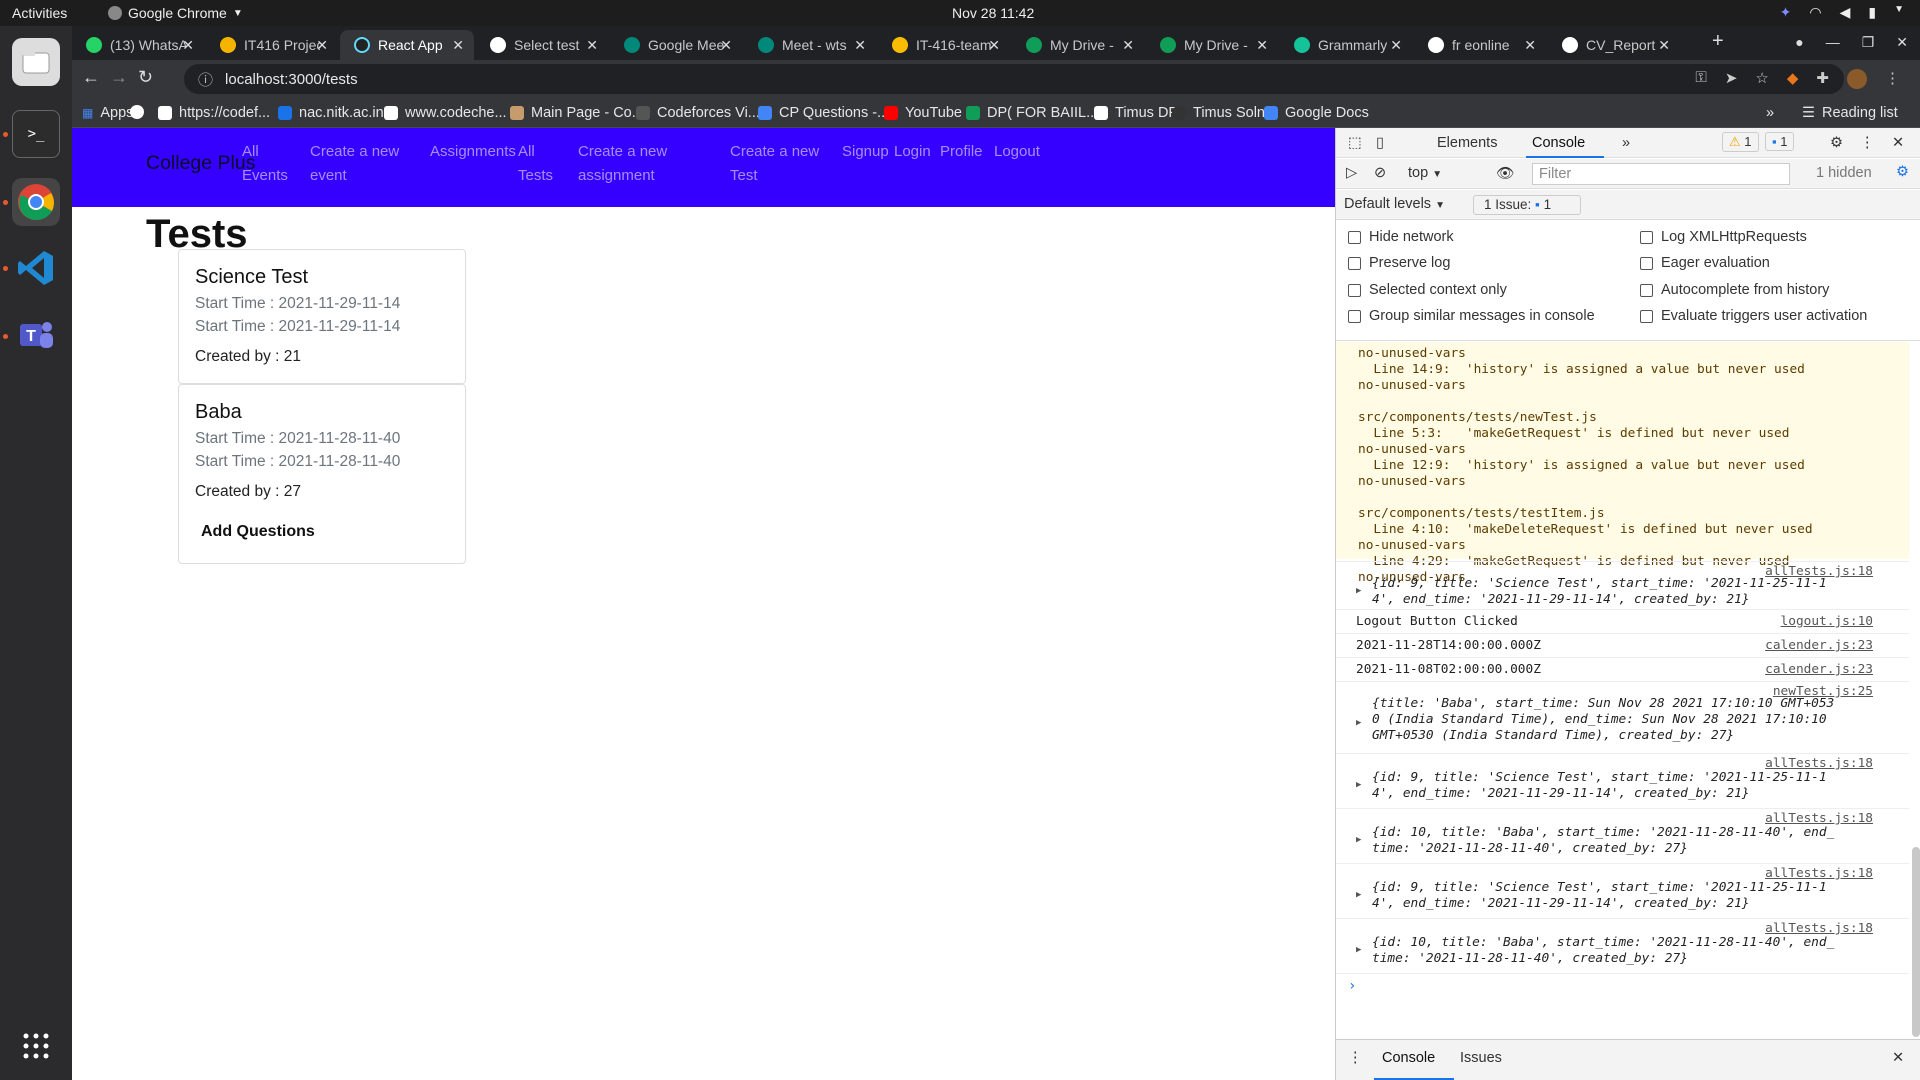 Image resolution: width=1920 pixels, height=1080 pixels. Describe the element at coordinates (1902, 172) in the screenshot. I see `console-settings-icon: ⚙` at that location.